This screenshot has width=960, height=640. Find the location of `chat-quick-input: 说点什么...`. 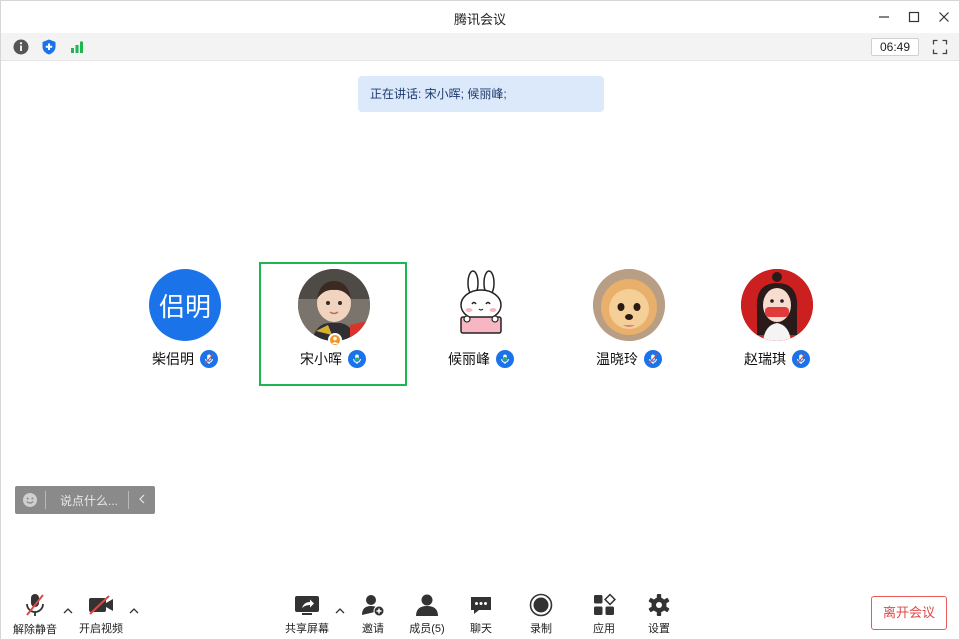

chat-quick-input: 说点什么... is located at coordinates (85, 500).